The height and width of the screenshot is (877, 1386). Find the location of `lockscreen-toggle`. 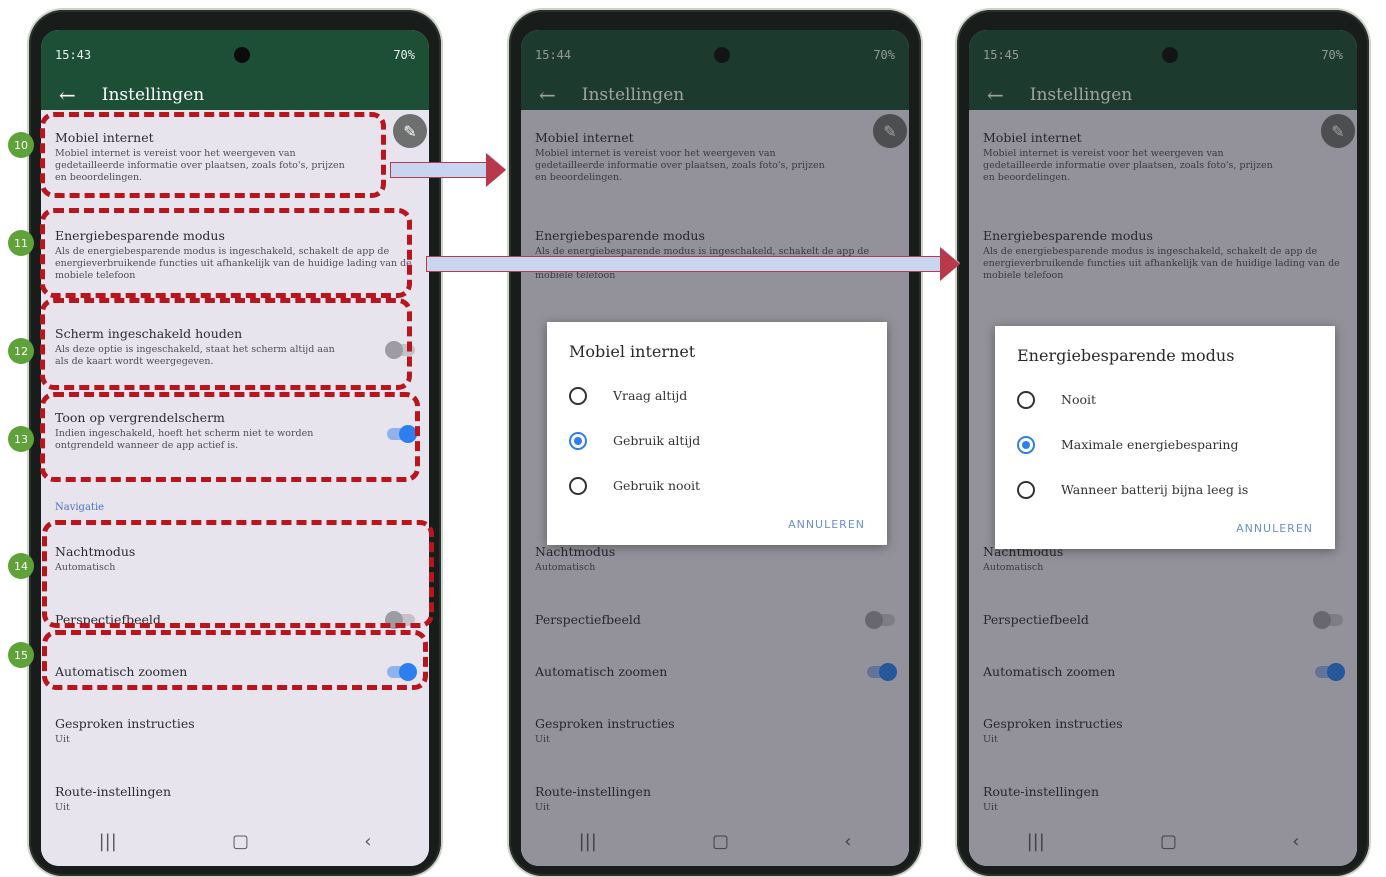

lockscreen-toggle is located at coordinates (402, 434).